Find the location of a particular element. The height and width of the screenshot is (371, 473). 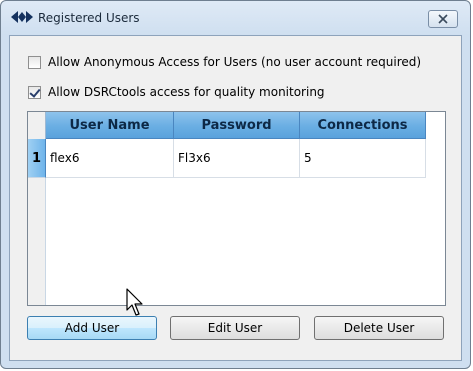

close-button is located at coordinates (443, 19).